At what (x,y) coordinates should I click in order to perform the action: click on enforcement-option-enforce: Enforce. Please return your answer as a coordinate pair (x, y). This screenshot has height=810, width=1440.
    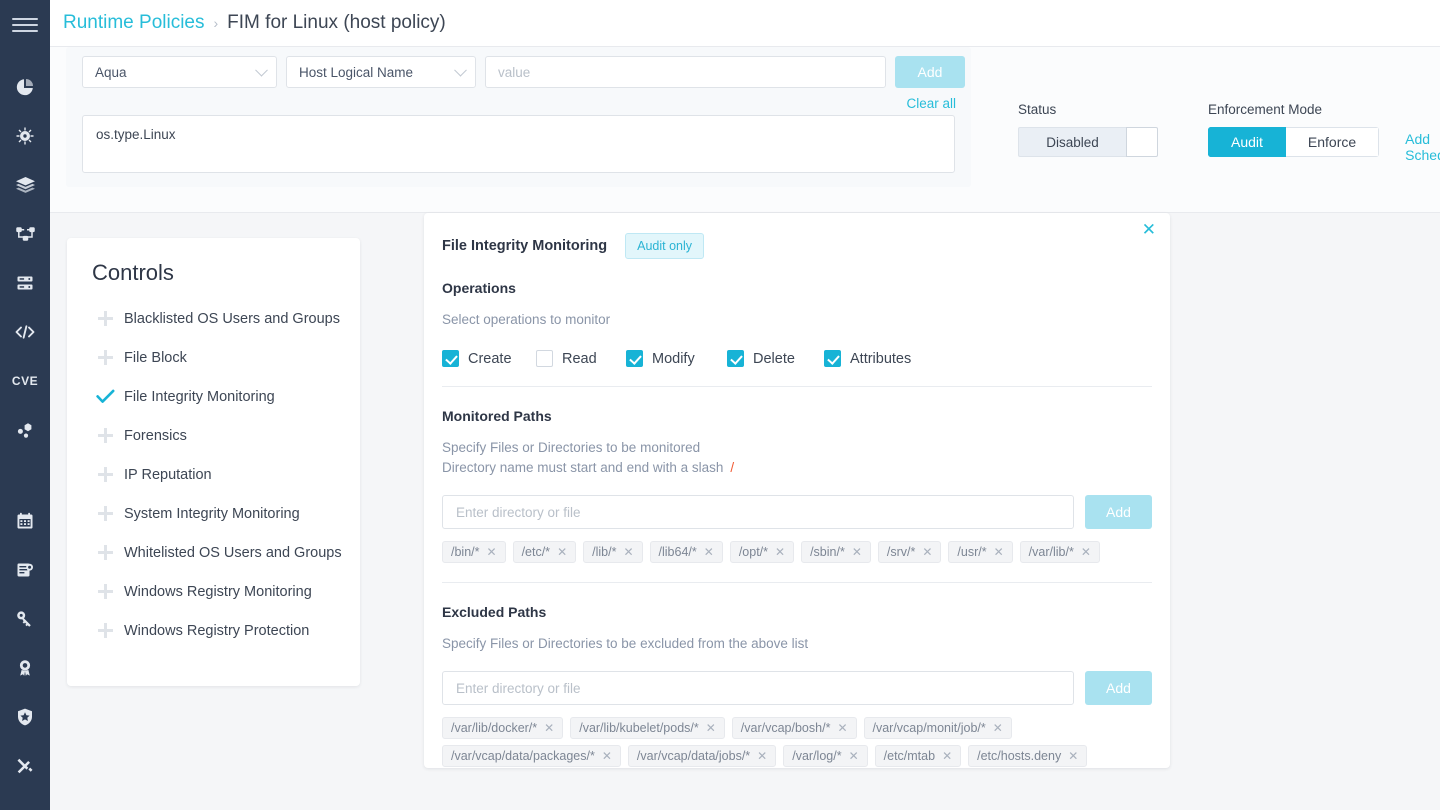
    Looking at the image, I should click on (1332, 142).